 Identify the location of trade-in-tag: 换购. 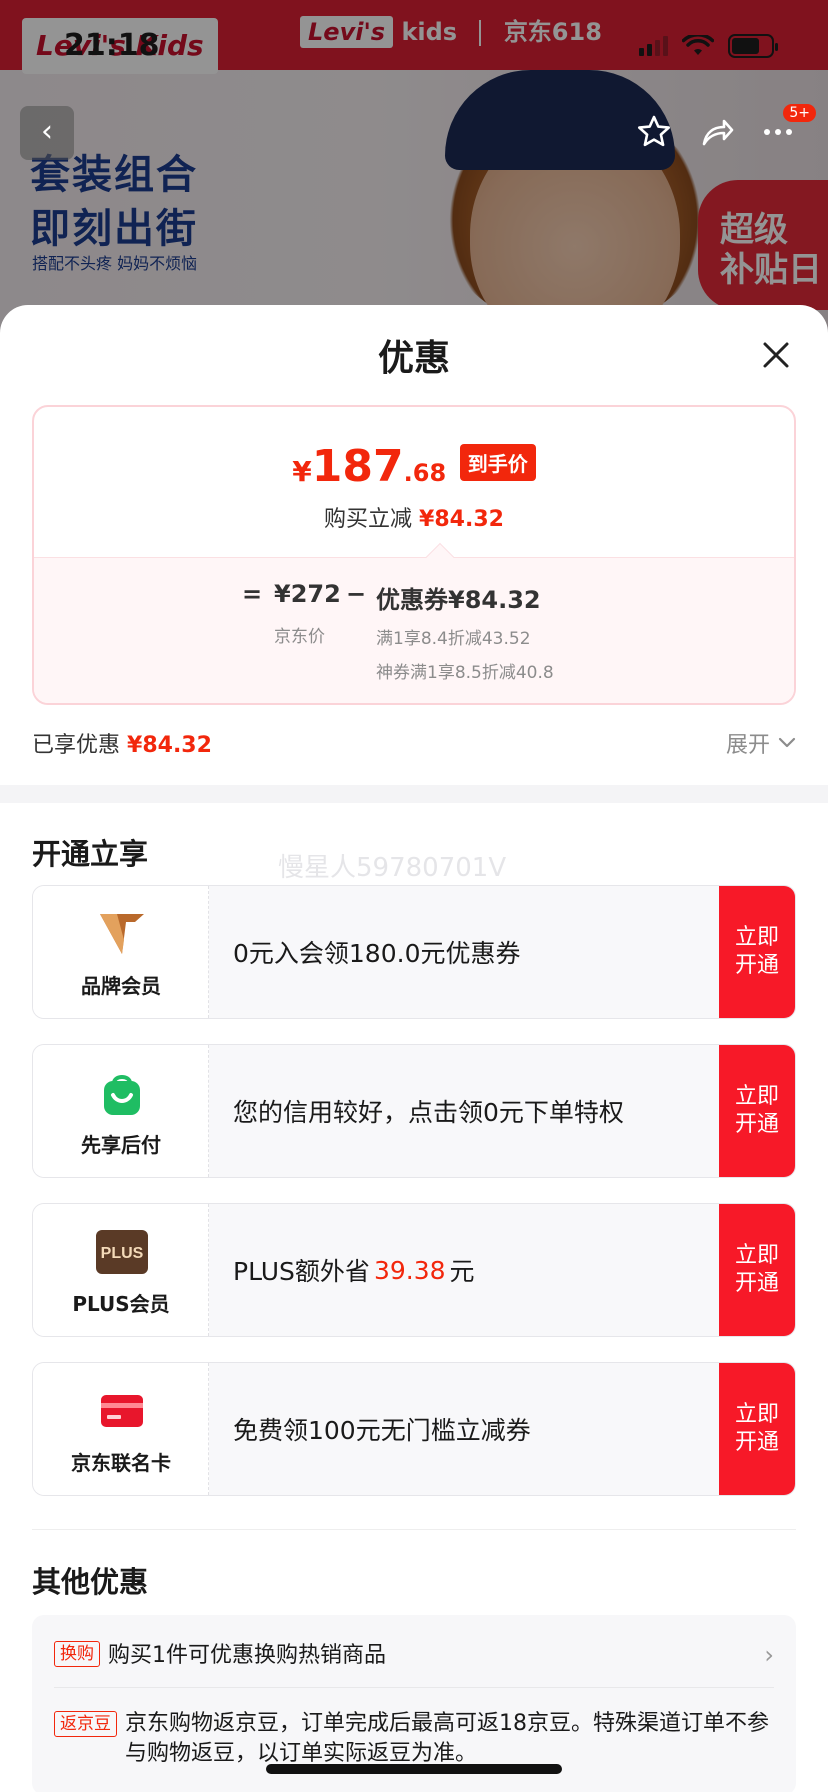
(77, 1654).